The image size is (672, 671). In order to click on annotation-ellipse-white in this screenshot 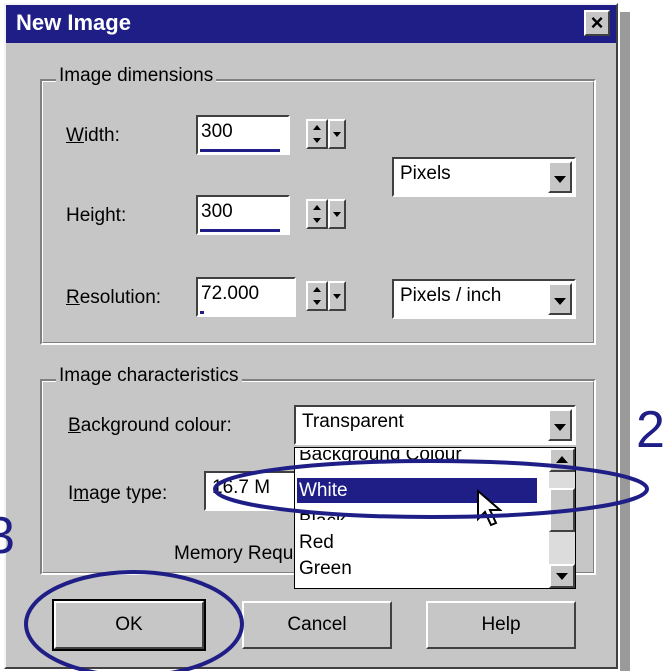, I will do `click(431, 489)`.